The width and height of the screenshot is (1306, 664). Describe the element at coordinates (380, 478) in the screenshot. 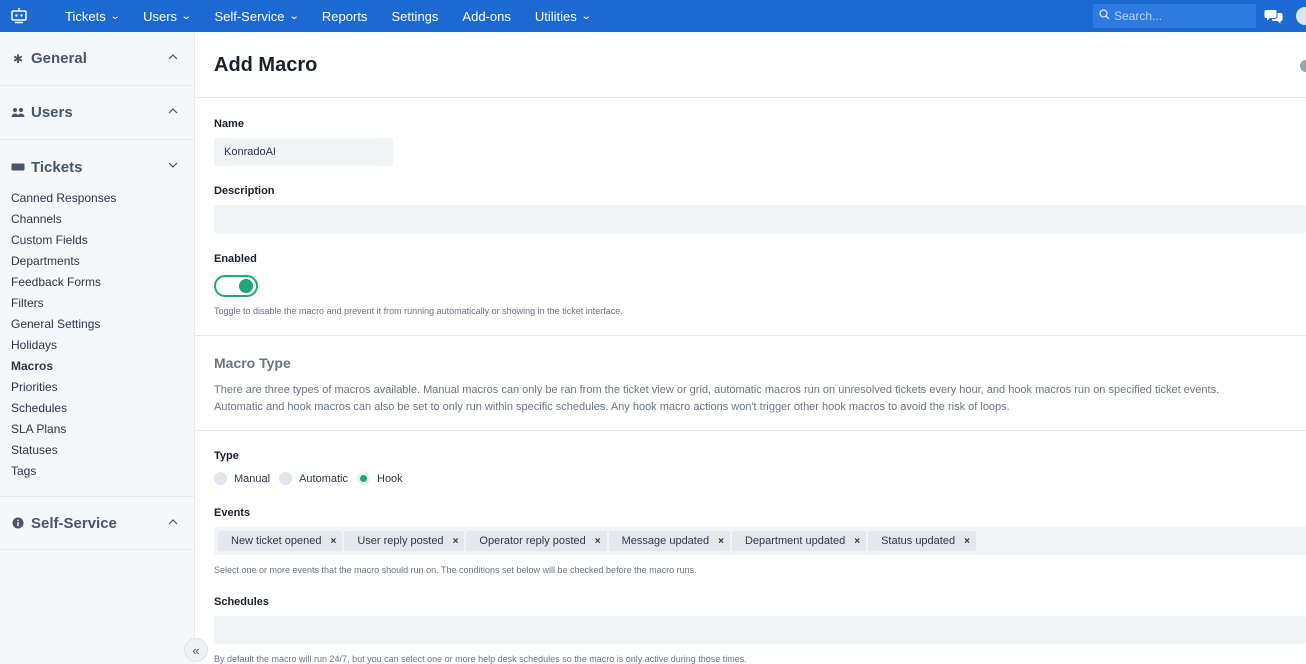

I see `radio-hook: Hook` at that location.